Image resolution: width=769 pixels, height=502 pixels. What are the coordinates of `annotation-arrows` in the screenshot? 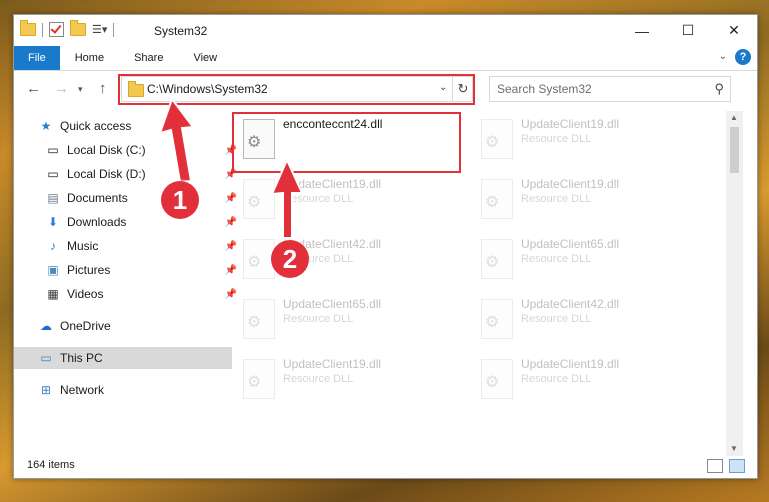 It's located at (231, 167).